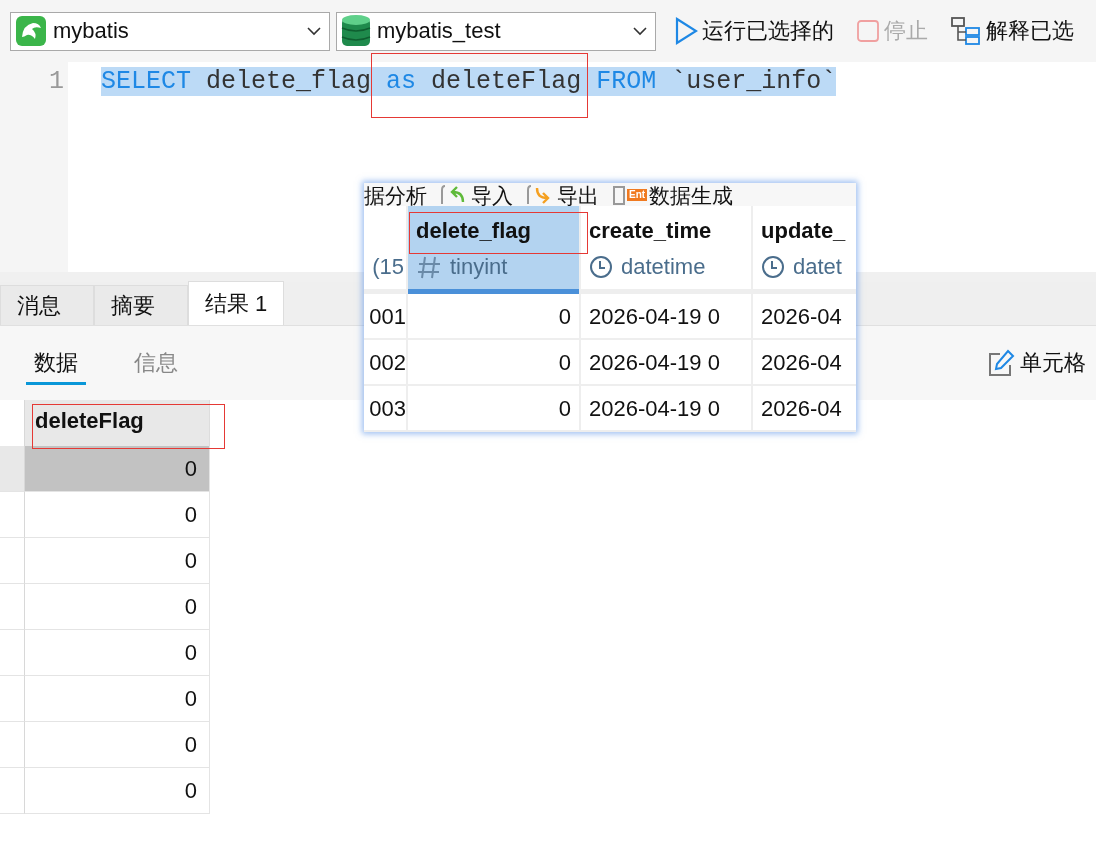 This screenshot has width=1096, height=841. Describe the element at coordinates (1036, 363) in the screenshot. I see `cell-edit-button: 单元格` at that location.